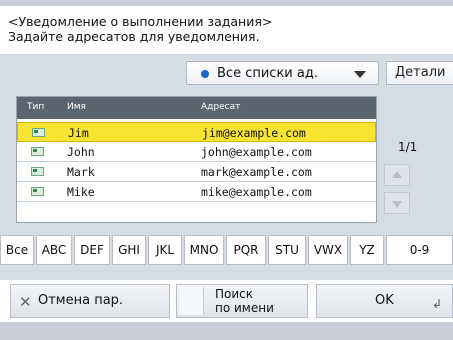  I want to click on row-address: jim@example.com, so click(254, 133).